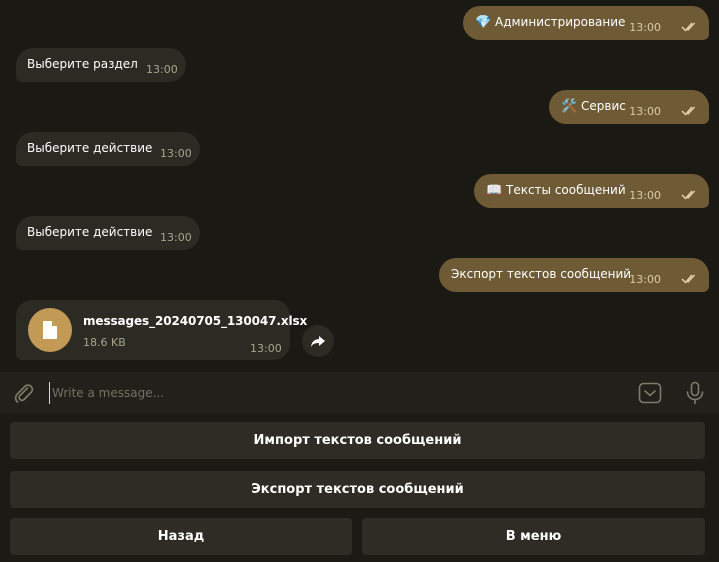 The image size is (719, 562). I want to click on gem-emoji: 💎, so click(483, 22).